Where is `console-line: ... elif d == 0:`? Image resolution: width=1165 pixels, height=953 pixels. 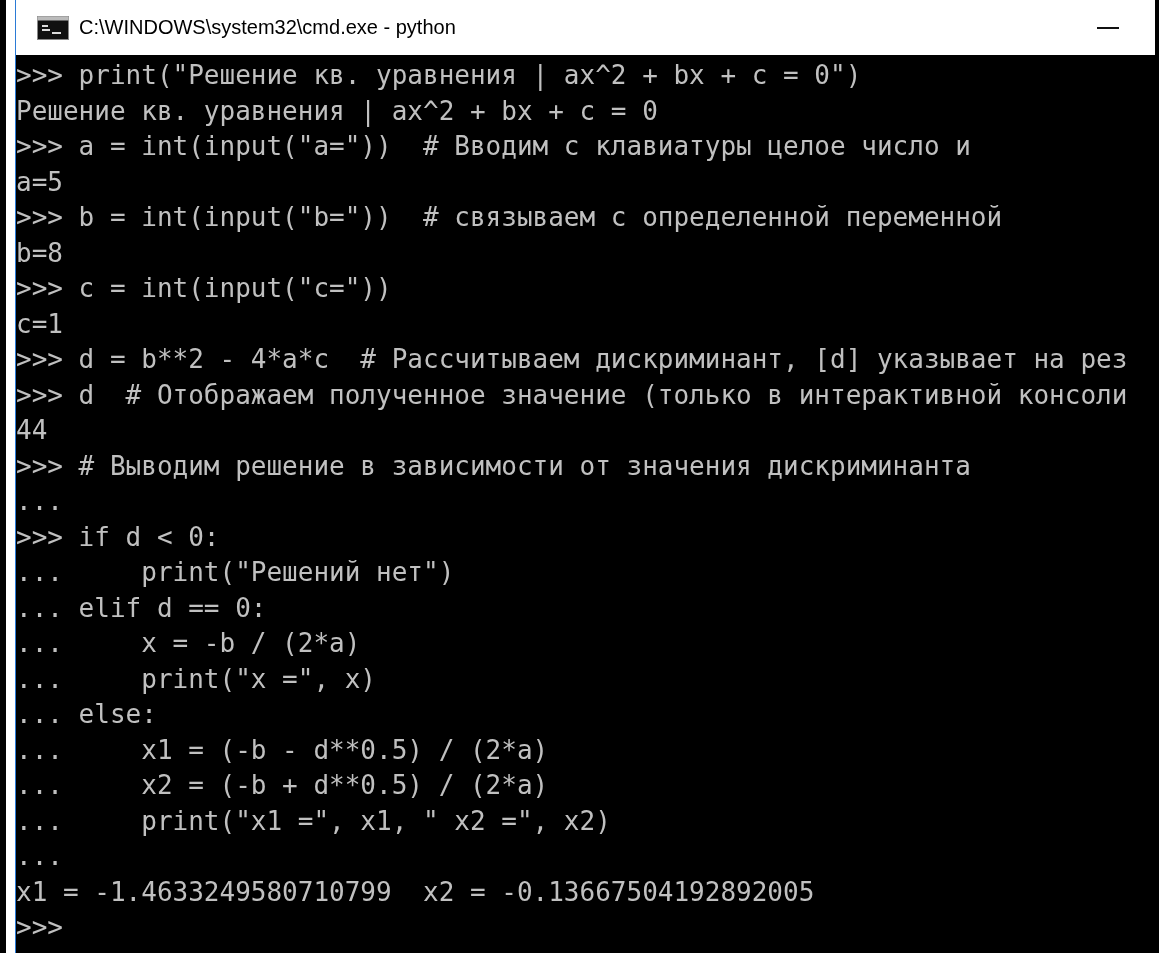
console-line: ... elif d == 0: is located at coordinates (141, 608).